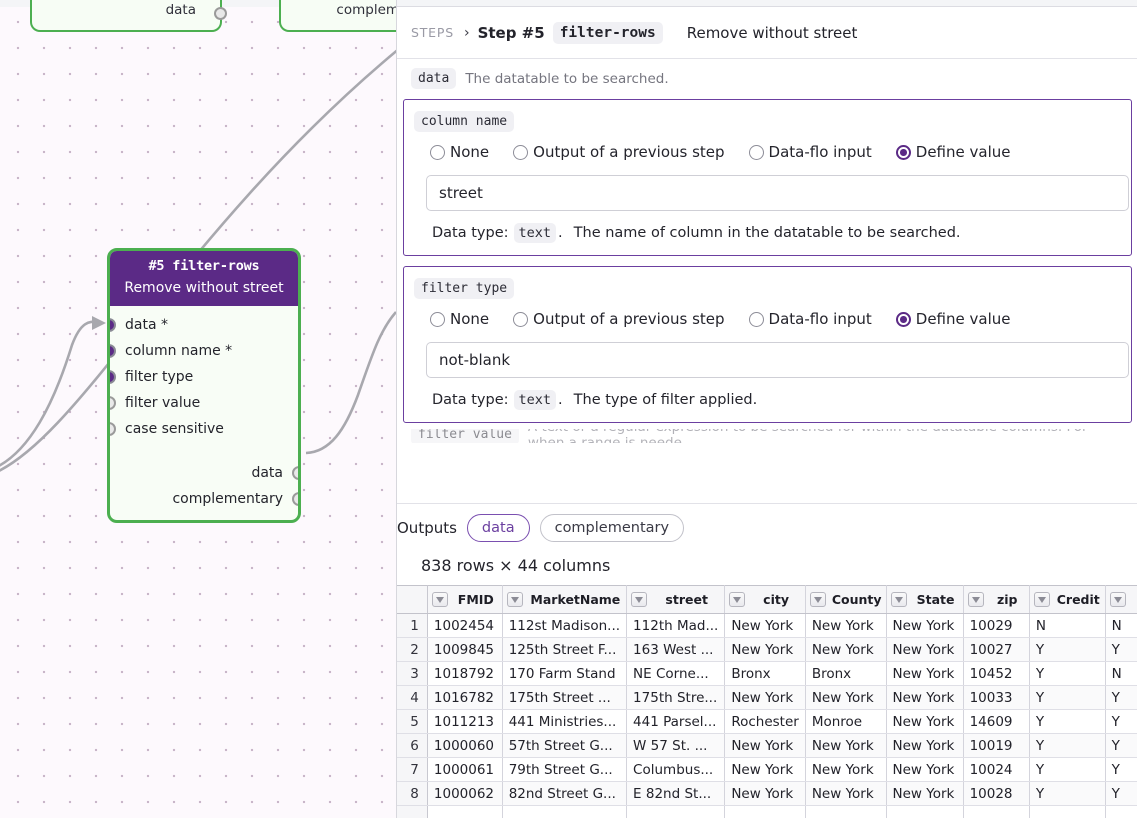 The width and height of the screenshot is (1137, 818). I want to click on radio-dataflo-input: Data-flo input, so click(810, 152).